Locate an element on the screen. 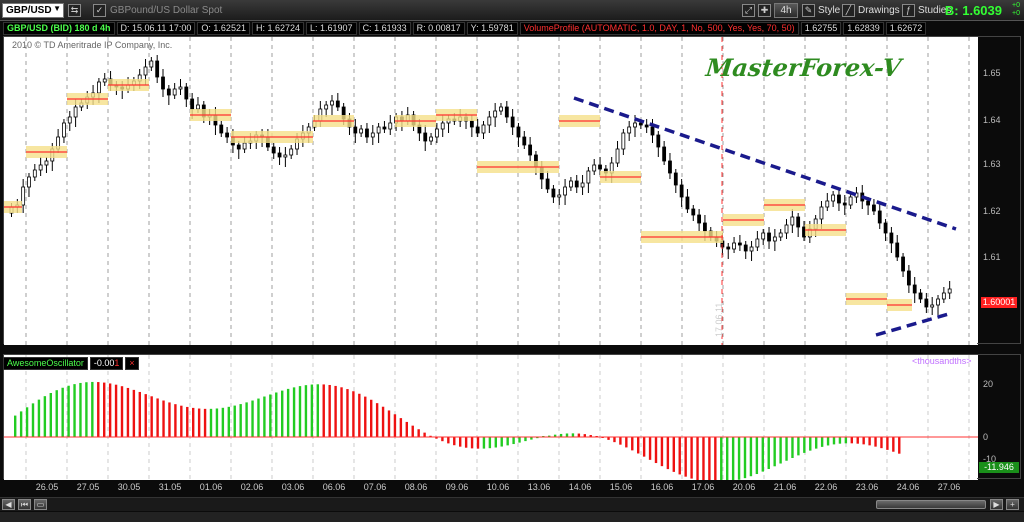  symbol-input: GBP/USD ▼ is located at coordinates (33, 10).